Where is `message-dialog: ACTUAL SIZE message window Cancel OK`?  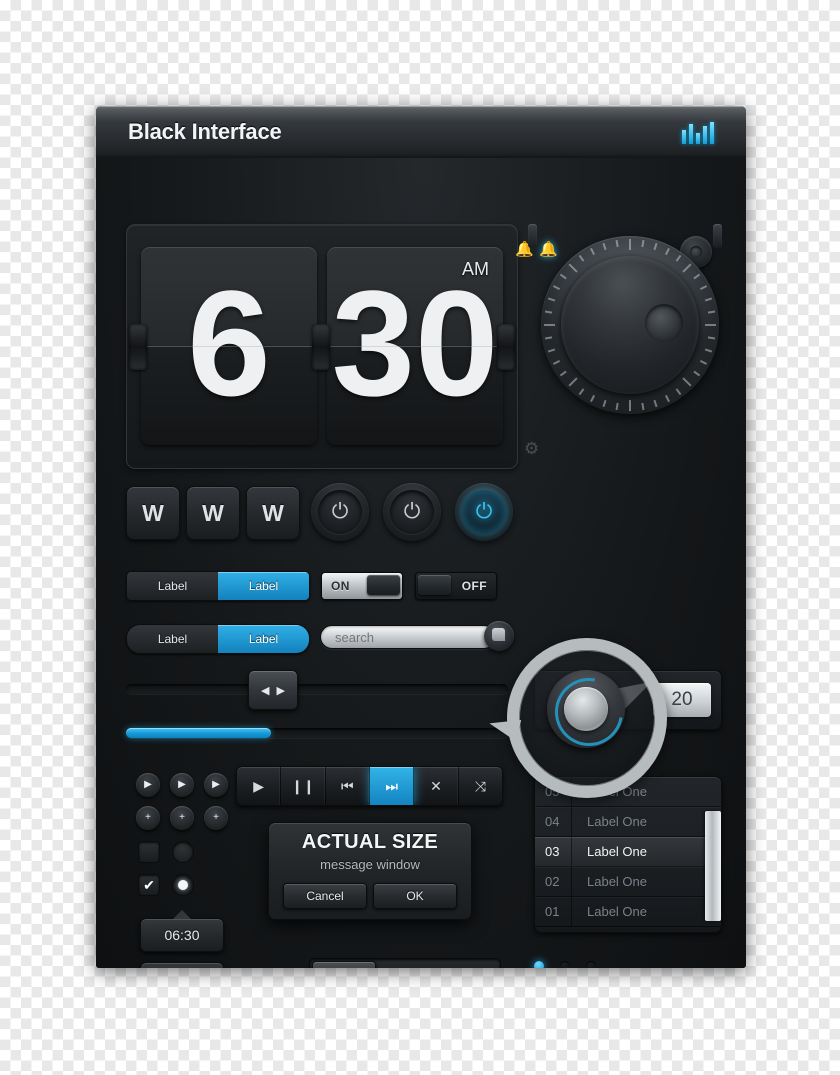 message-dialog: ACTUAL SIZE message window Cancel OK is located at coordinates (370, 871).